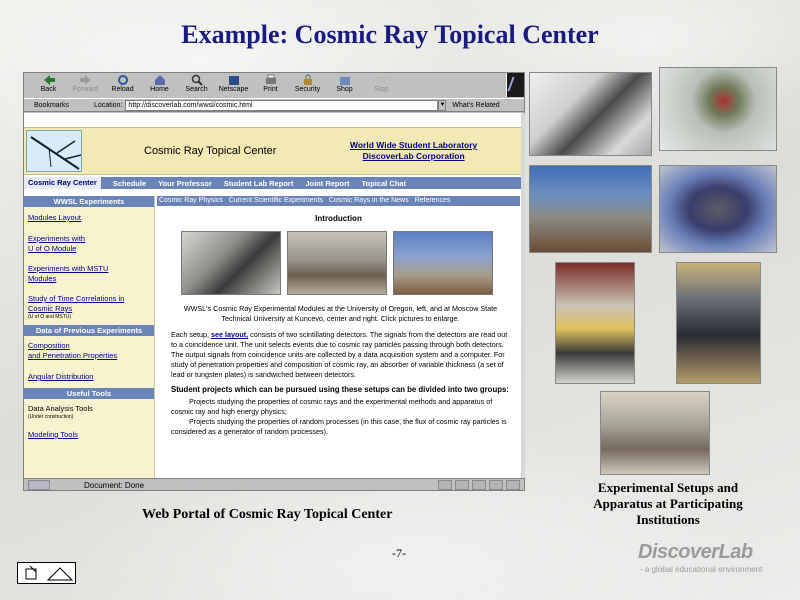 The image size is (800, 600). I want to click on toolbar-security-button: Security, so click(307, 85).